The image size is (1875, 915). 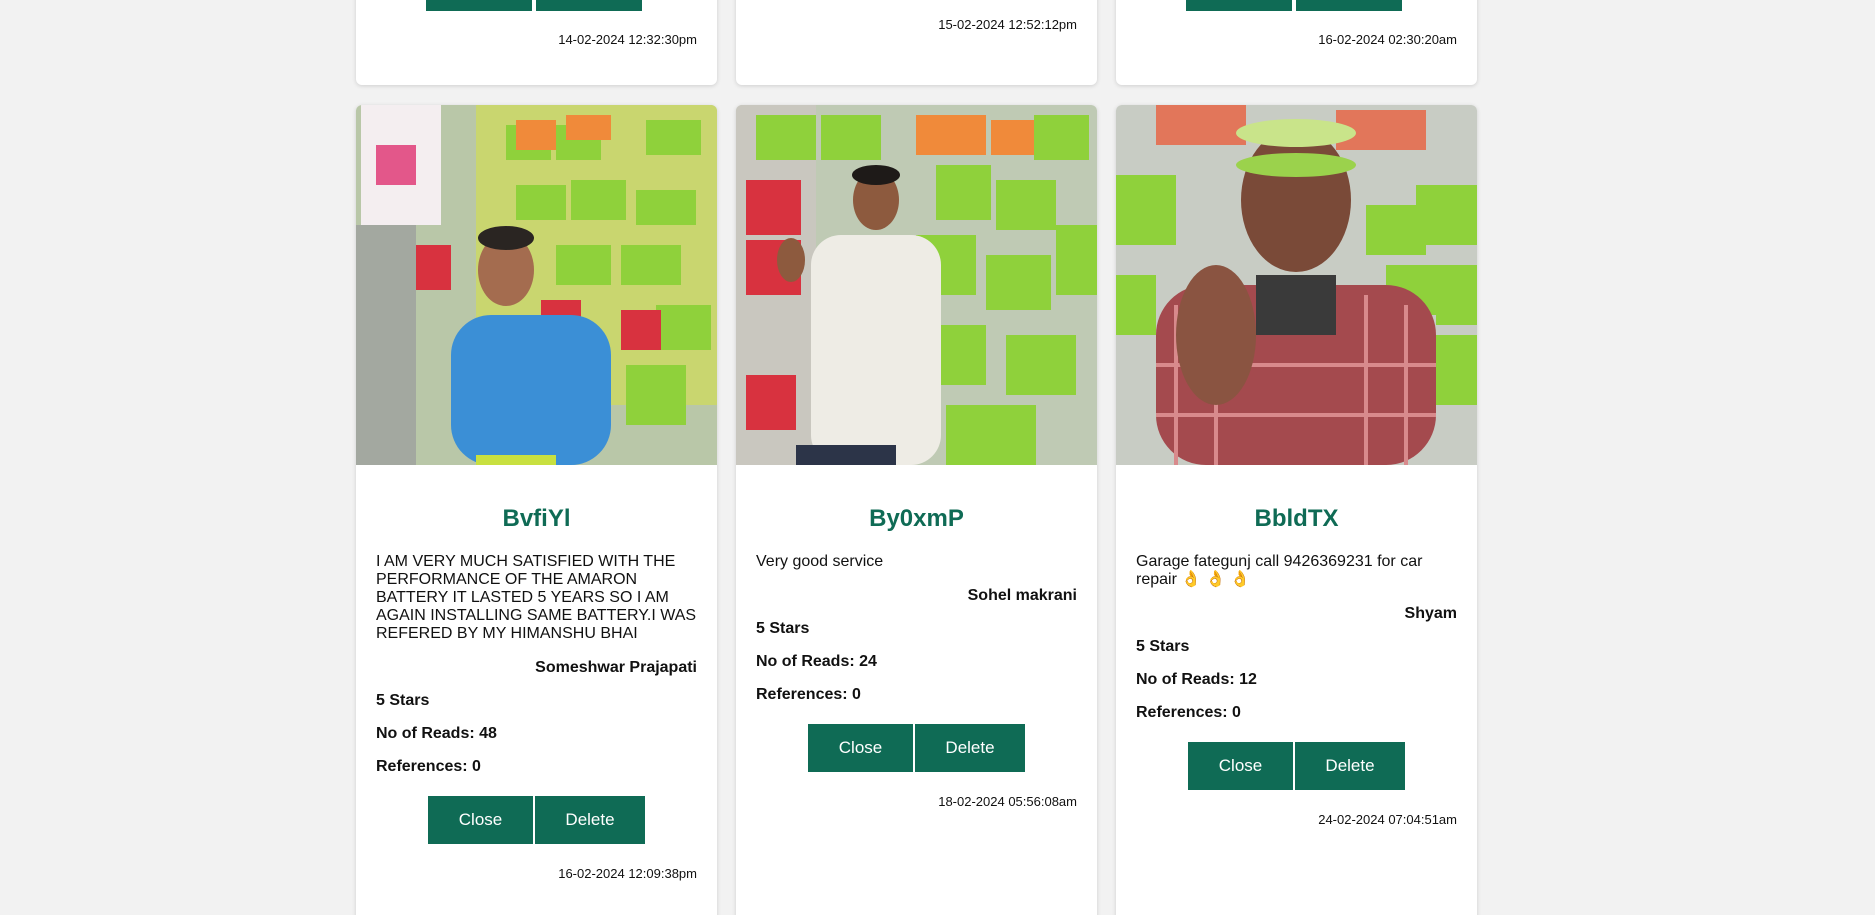 I want to click on timestamp: 14-02-2024 12:32:30pm, so click(x=627, y=39).